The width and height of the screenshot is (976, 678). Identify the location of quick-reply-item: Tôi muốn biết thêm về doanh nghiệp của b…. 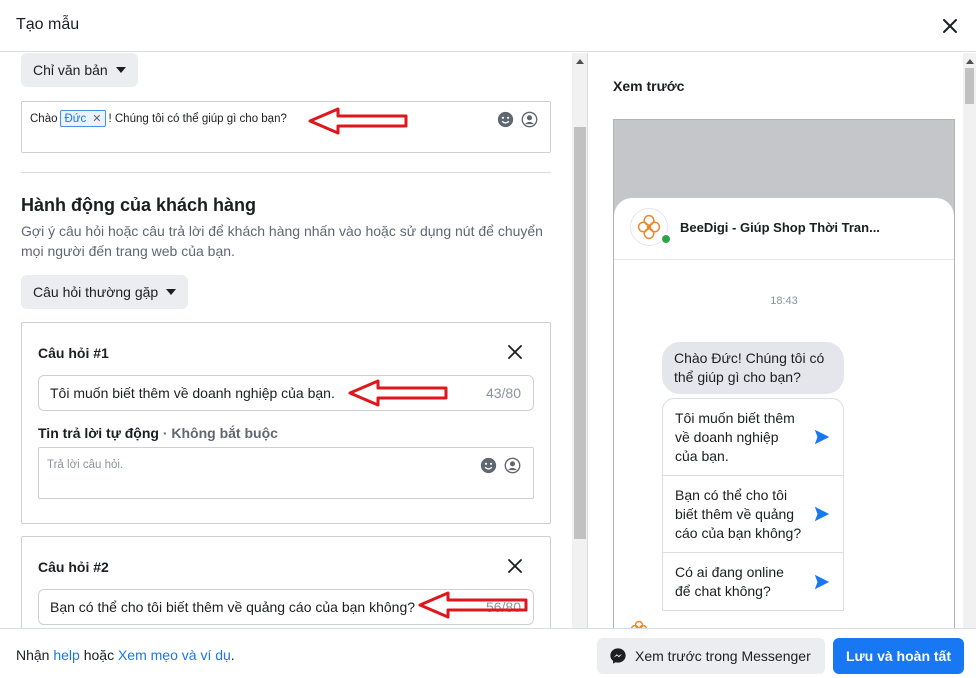
(753, 437).